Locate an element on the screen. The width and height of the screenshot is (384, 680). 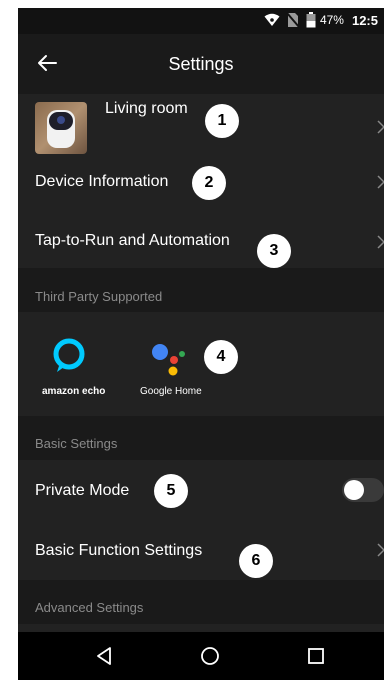
callout-badge: 5 is located at coordinates (171, 491).